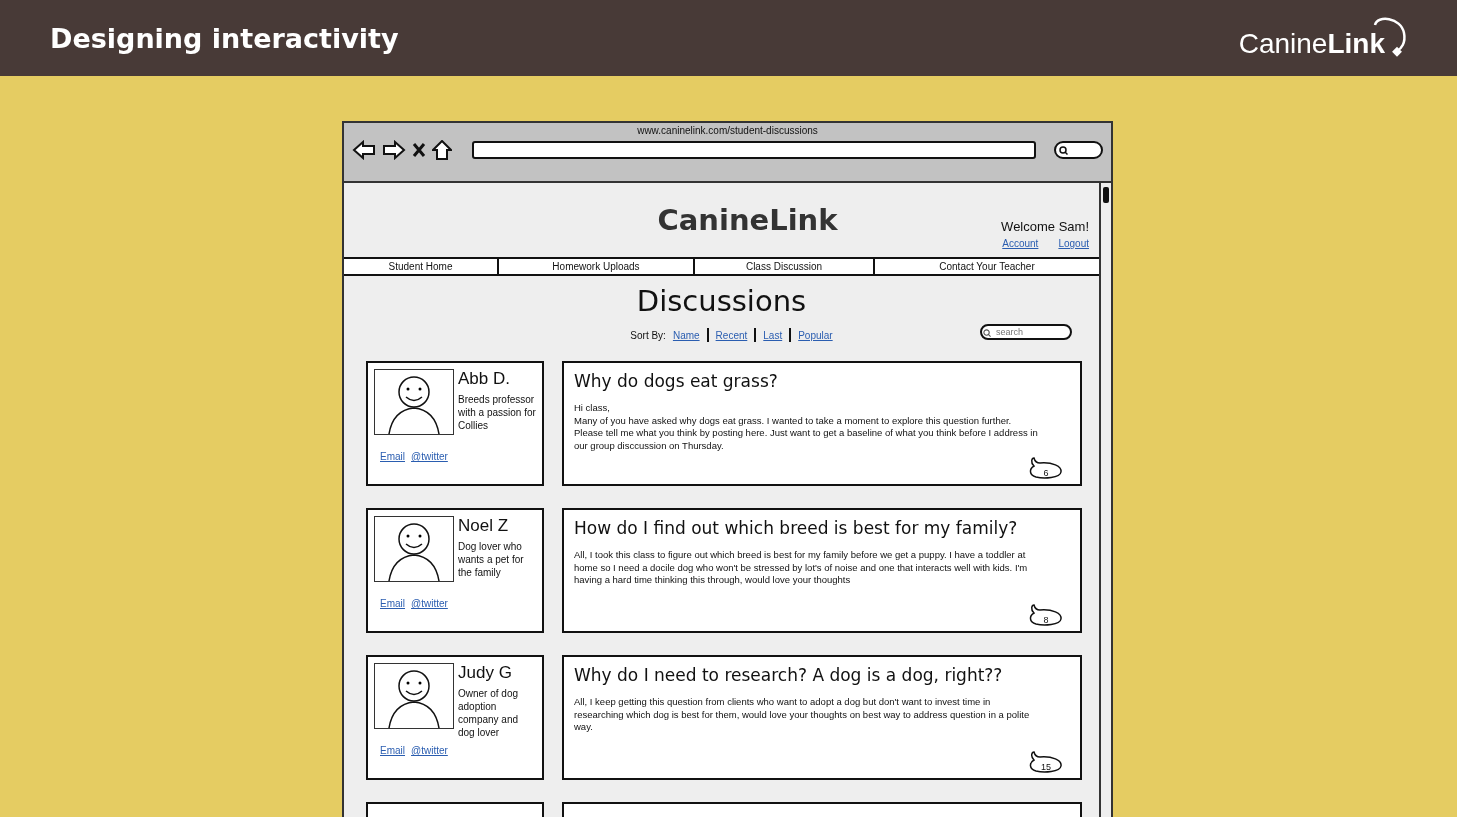 Image resolution: width=1457 pixels, height=817 pixels. What do you see at coordinates (731, 335) in the screenshot?
I see `sort-link: Recent` at bounding box center [731, 335].